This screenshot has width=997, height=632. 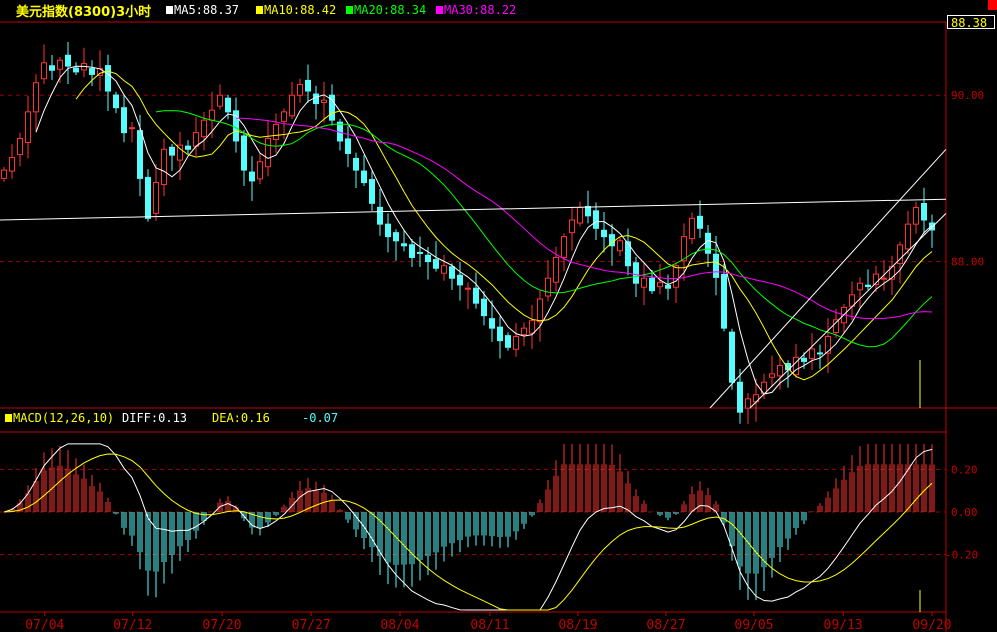 What do you see at coordinates (967, 262) in the screenshot?
I see `price-tick-label: 88.00` at bounding box center [967, 262].